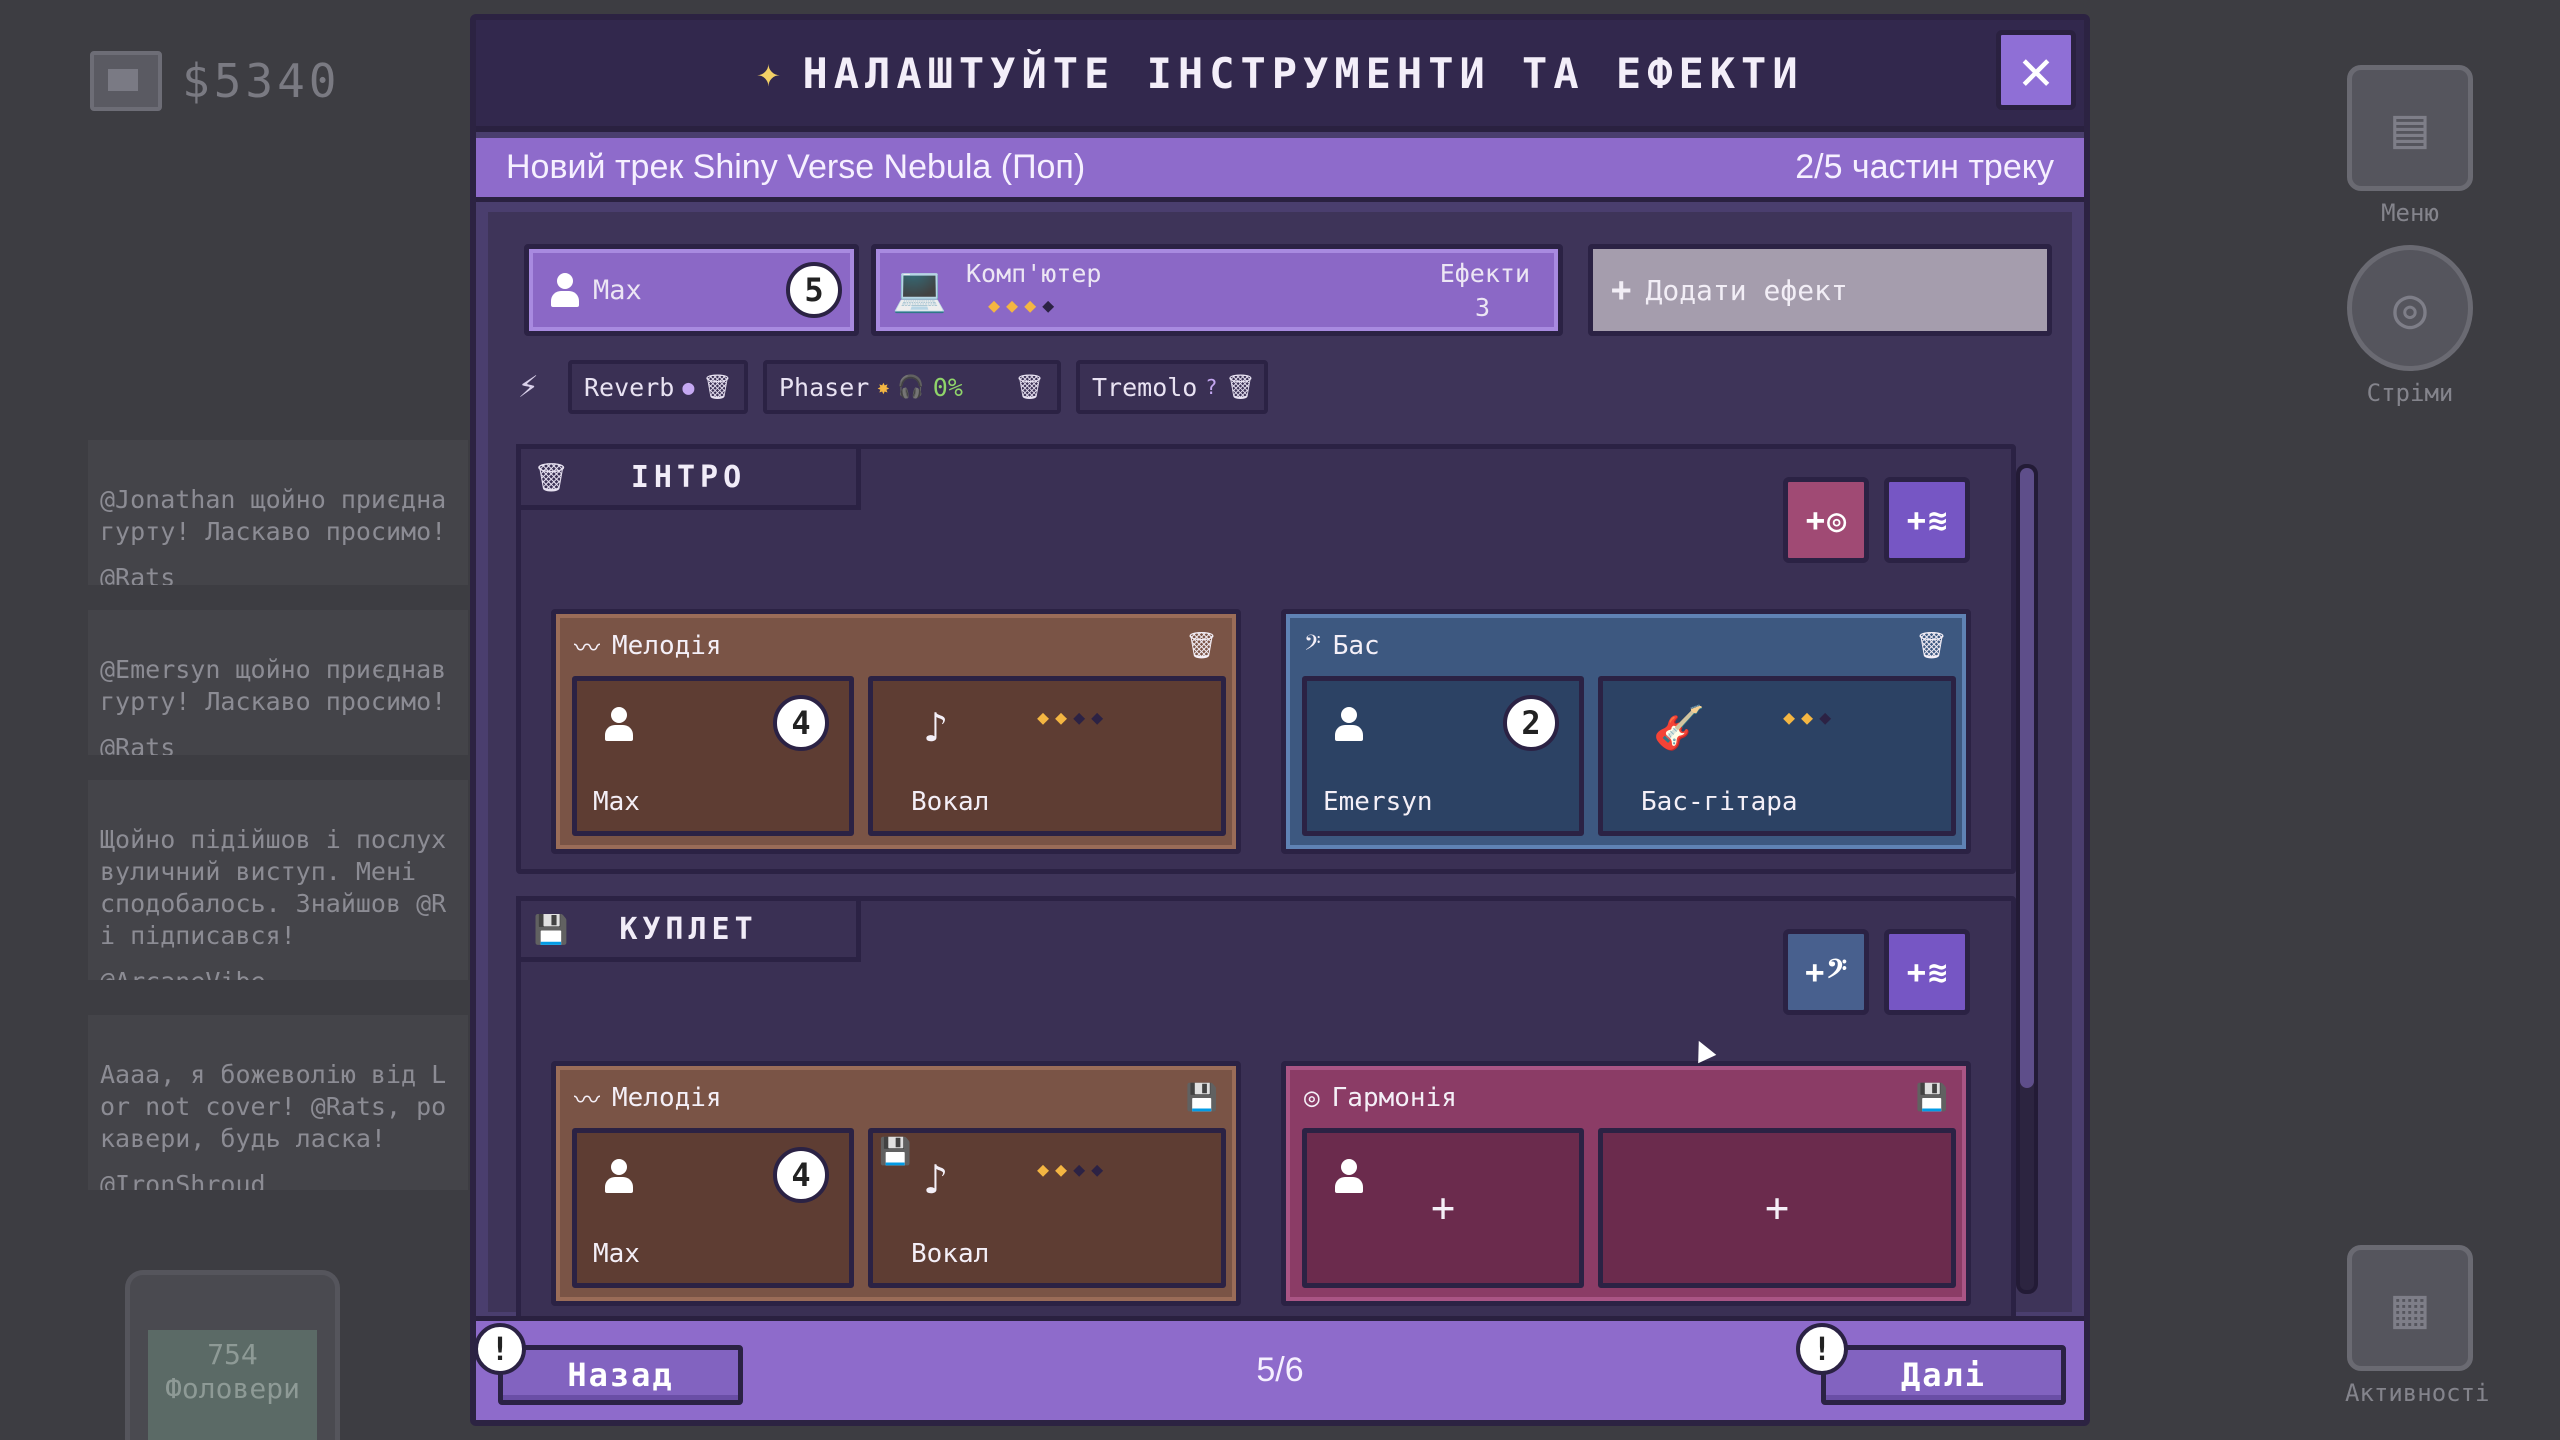 The image size is (2560, 1440). What do you see at coordinates (1073, 1169) in the screenshot?
I see `instrument-quality-stars: ◆◆◆◆` at bounding box center [1073, 1169].